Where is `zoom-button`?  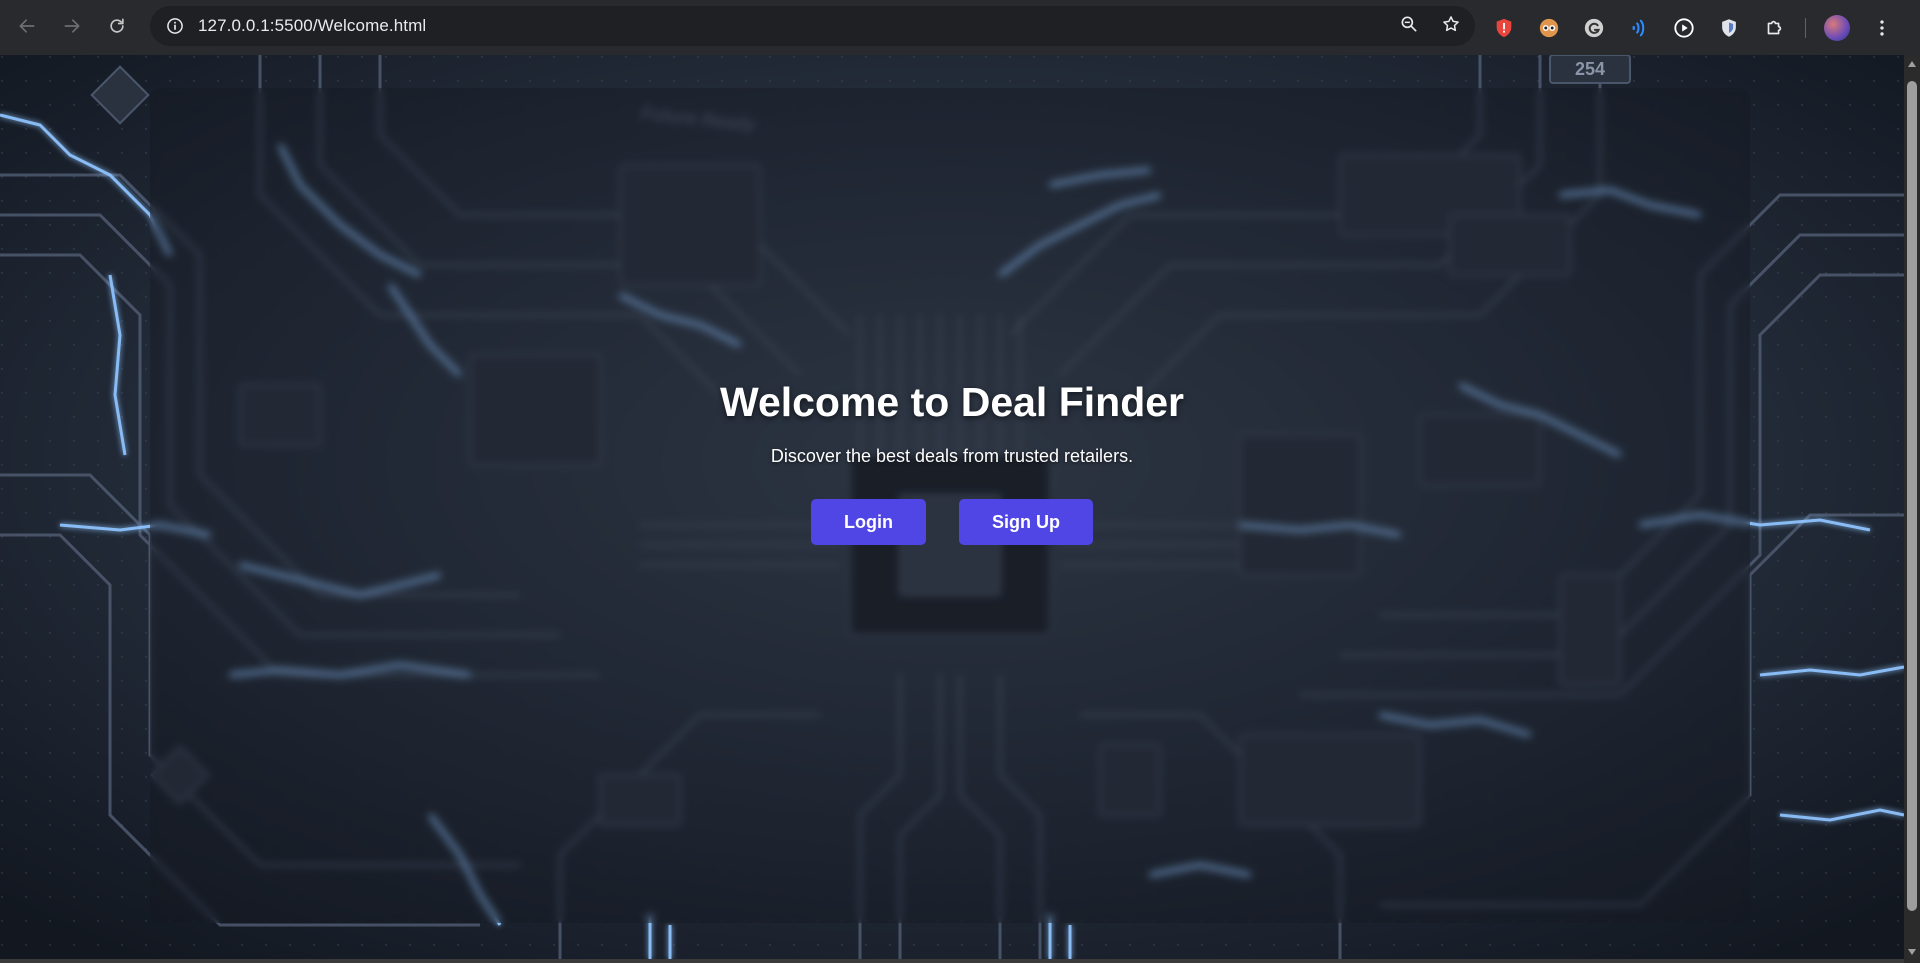 zoom-button is located at coordinates (1409, 26).